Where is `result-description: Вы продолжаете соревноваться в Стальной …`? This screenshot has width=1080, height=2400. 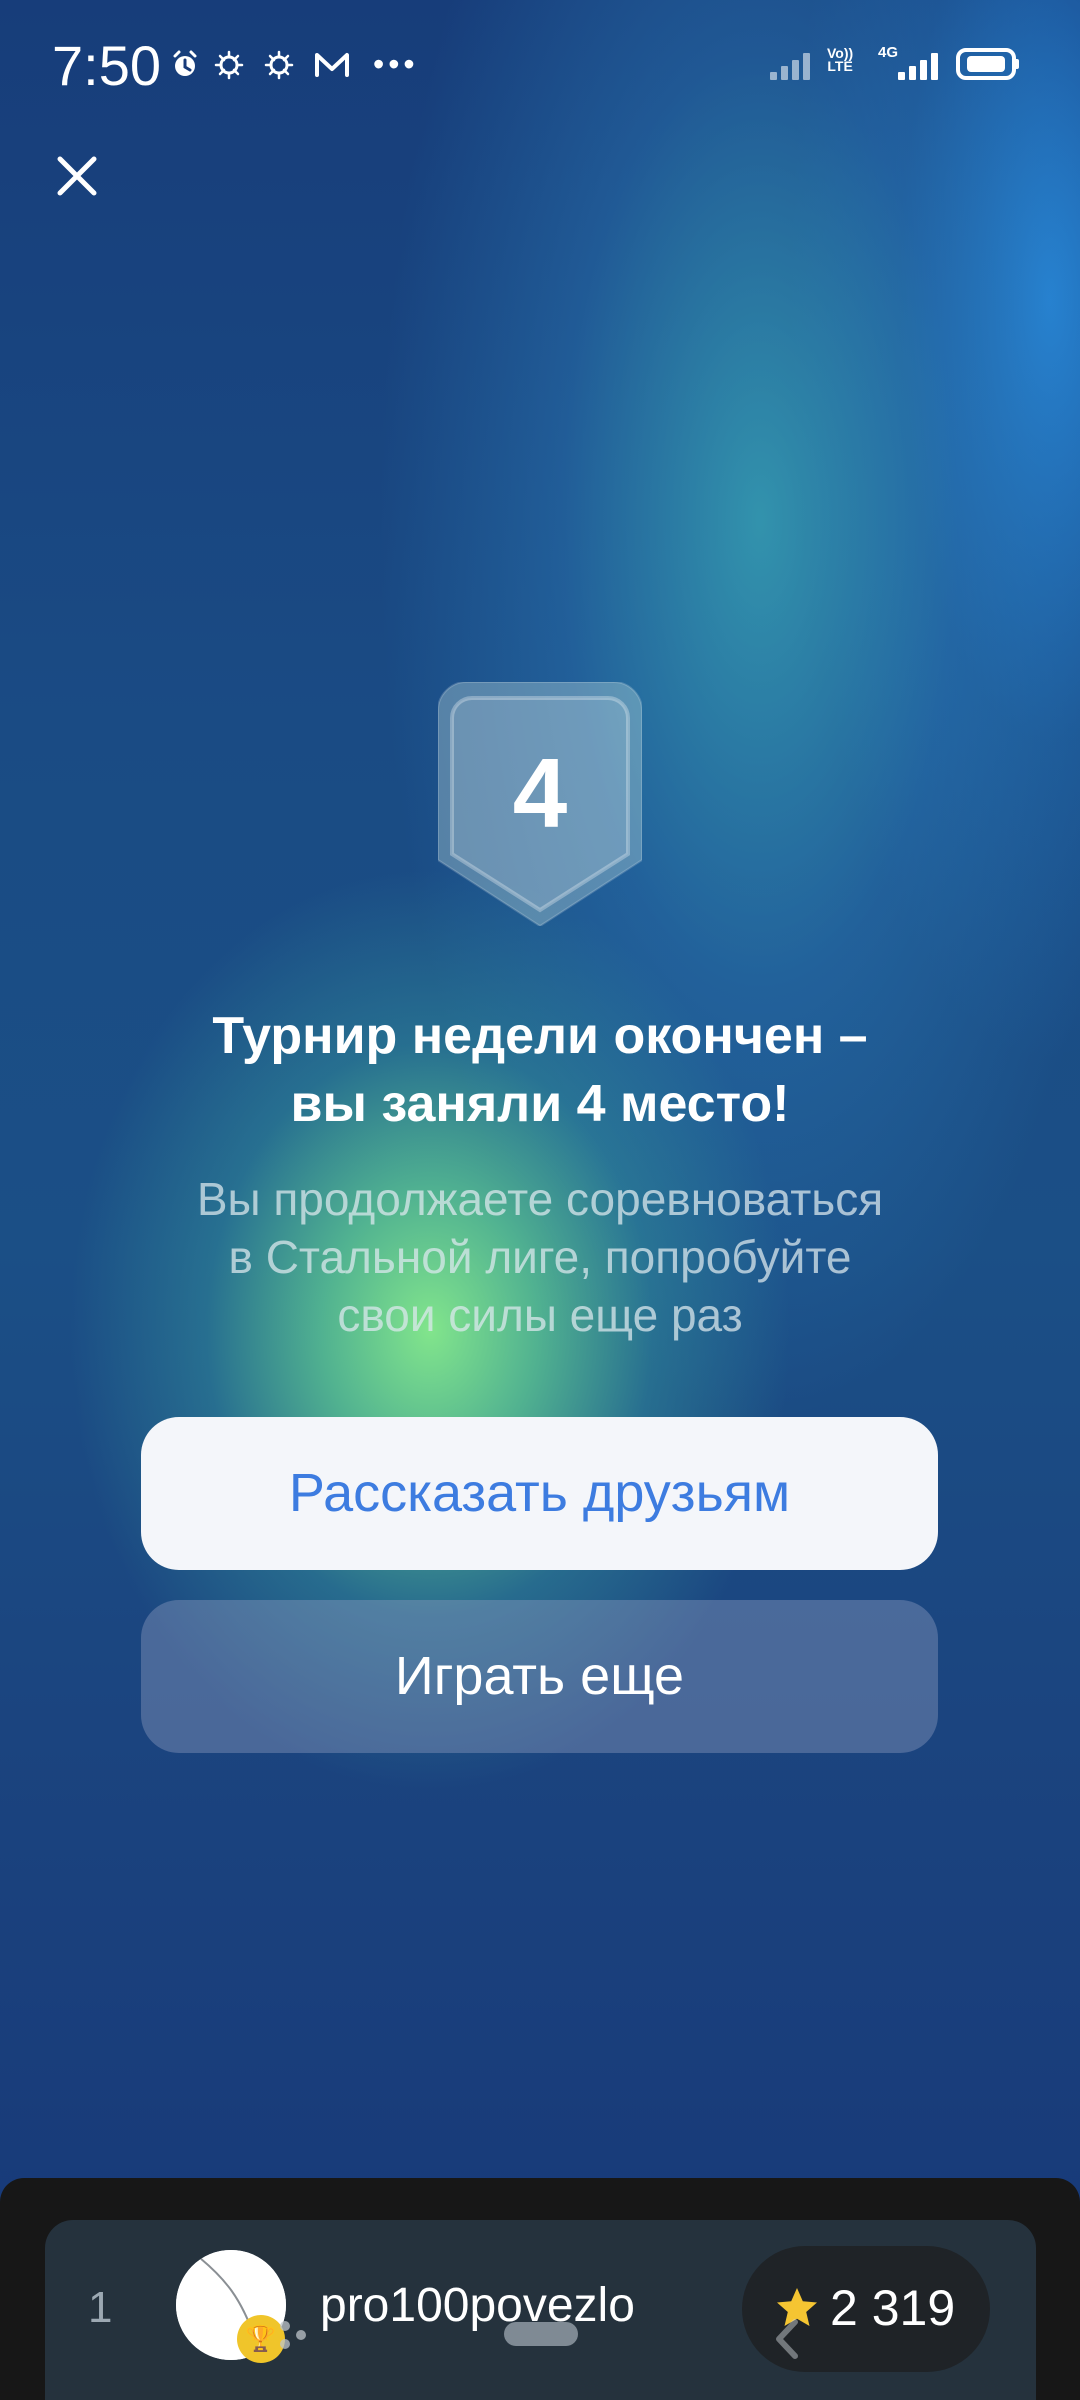
result-description: Вы продолжаете соревноваться в Стальной … is located at coordinates (540, 1257).